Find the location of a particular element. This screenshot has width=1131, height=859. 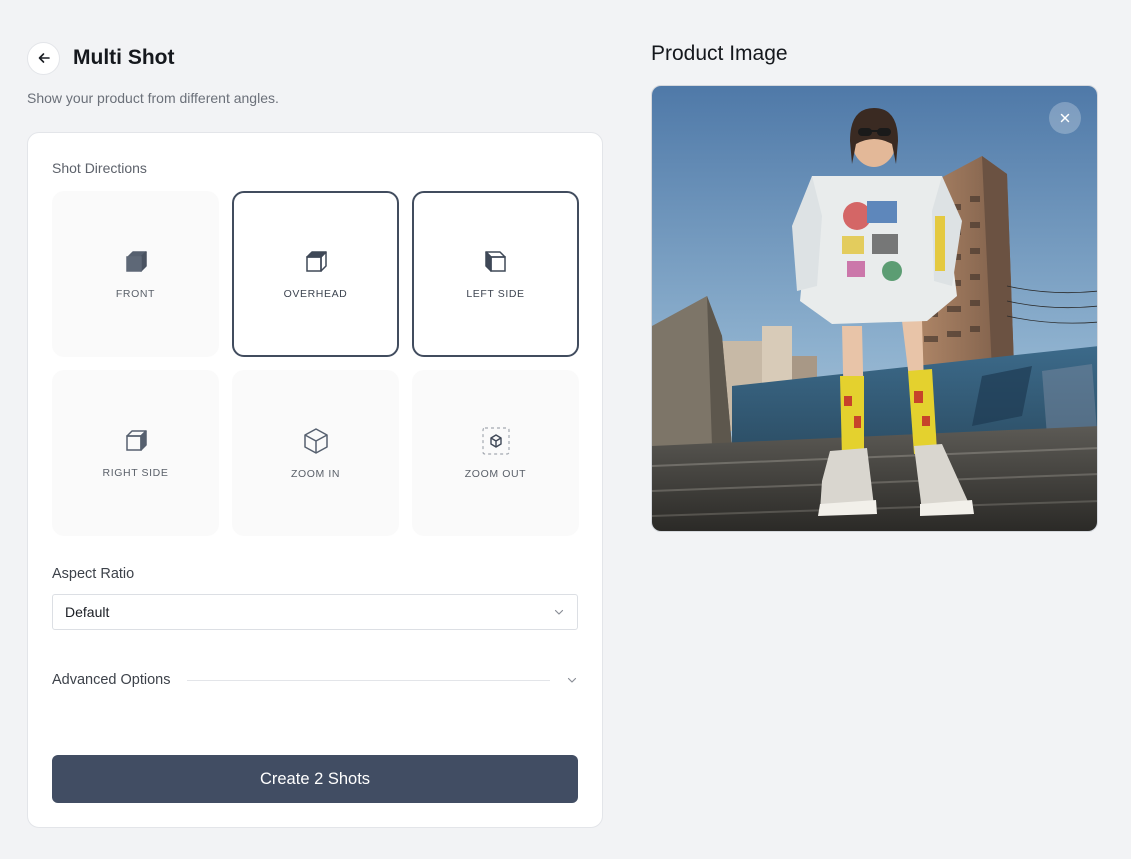

shot-tile-left-side: LEFT SIDE is located at coordinates (495, 274).